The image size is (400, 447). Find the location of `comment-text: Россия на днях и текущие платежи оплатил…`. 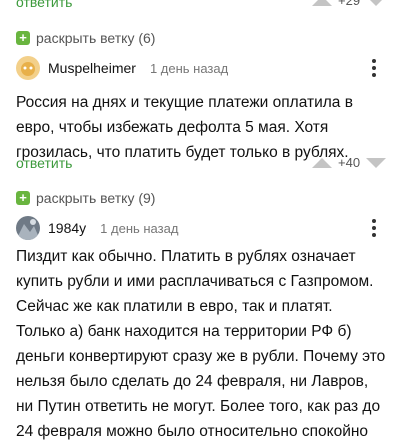

comment-text: Россия на днях и текущие платежи оплатил… is located at coordinates (184, 127).